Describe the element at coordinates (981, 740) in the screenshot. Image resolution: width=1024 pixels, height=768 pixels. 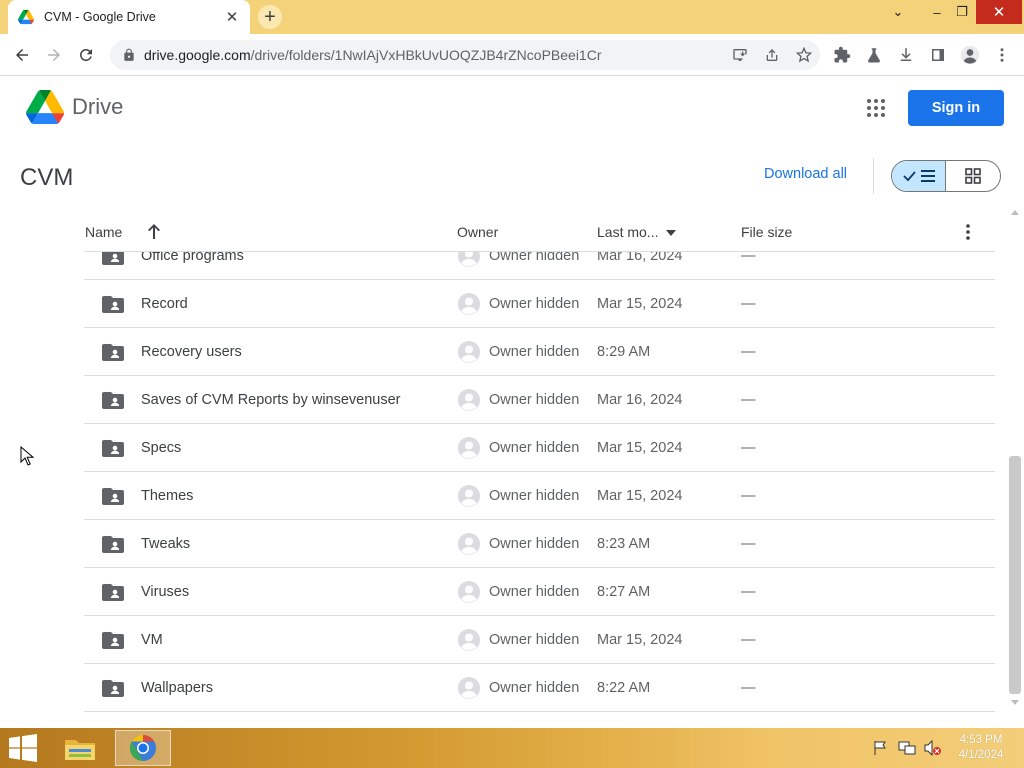
I see `clock-time: 4:53 PM` at that location.